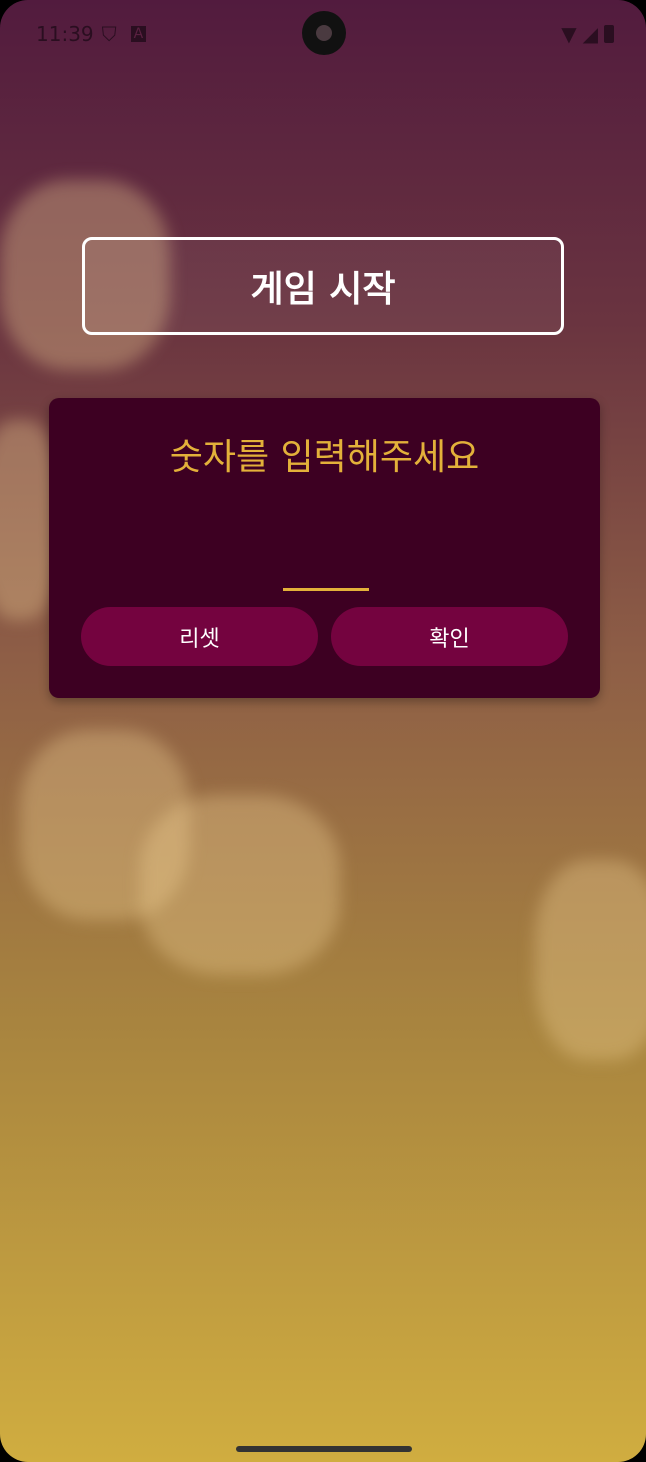  Describe the element at coordinates (323, 286) in the screenshot. I see `start-game-button: 게임 시작` at that location.